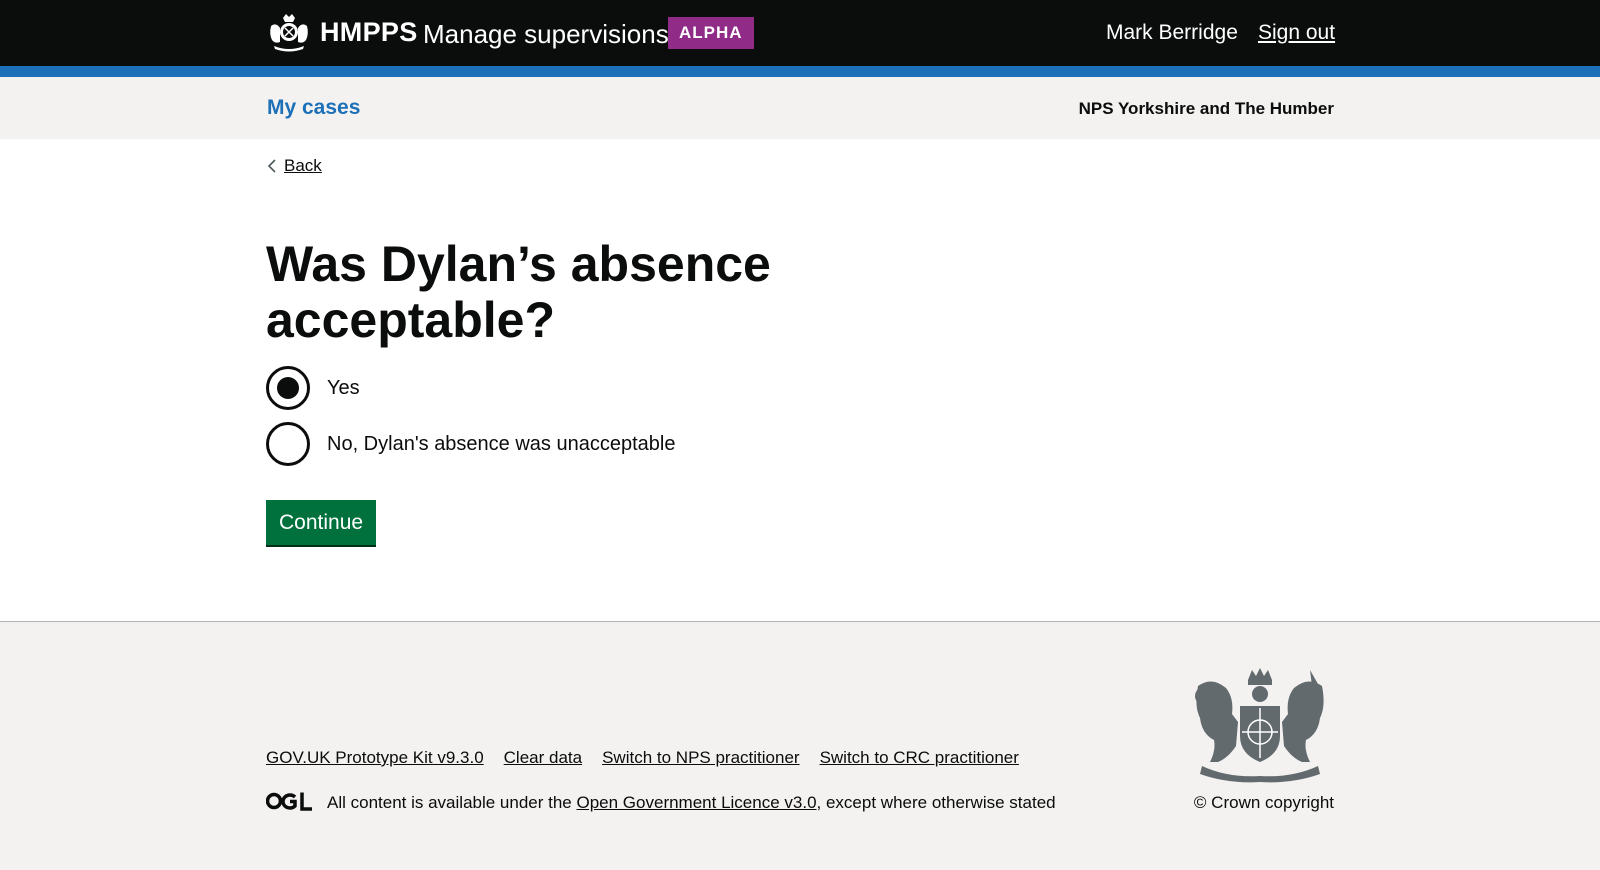 The height and width of the screenshot is (870, 1600). I want to click on user-name: Mark Berridge, so click(1172, 32).